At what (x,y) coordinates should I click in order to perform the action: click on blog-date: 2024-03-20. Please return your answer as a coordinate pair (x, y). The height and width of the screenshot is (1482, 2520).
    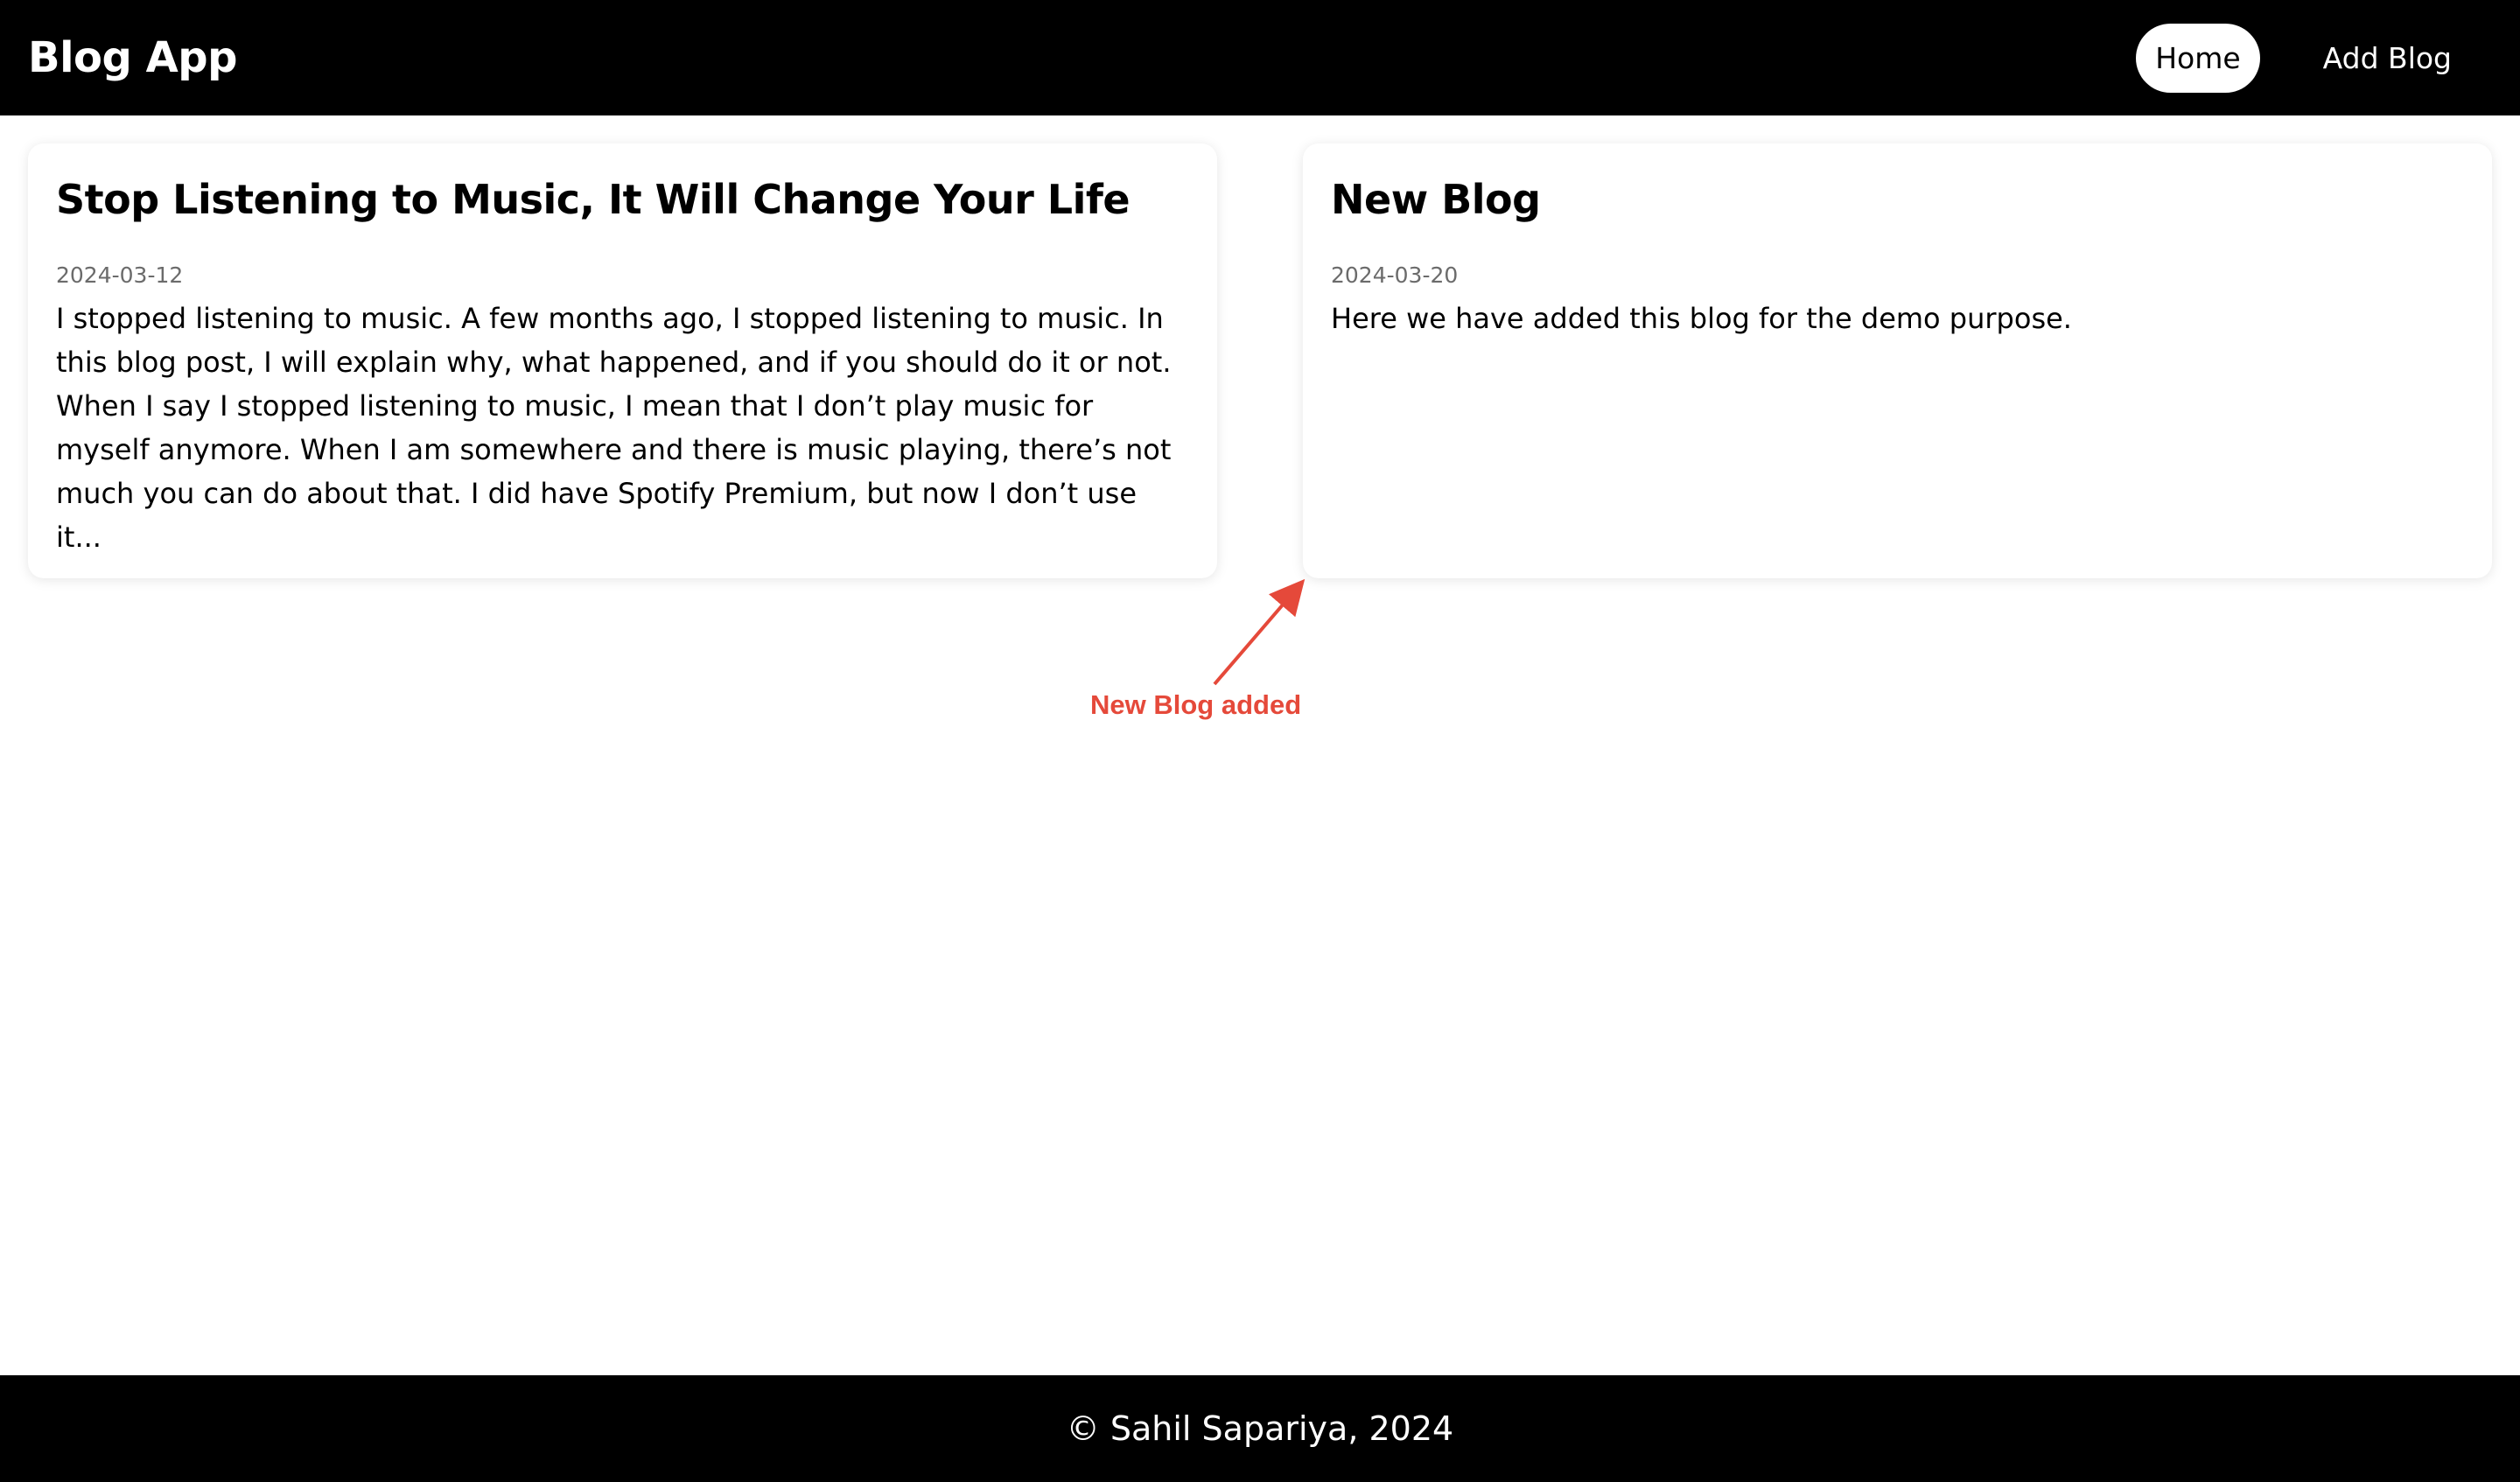
    Looking at the image, I should click on (1395, 275).